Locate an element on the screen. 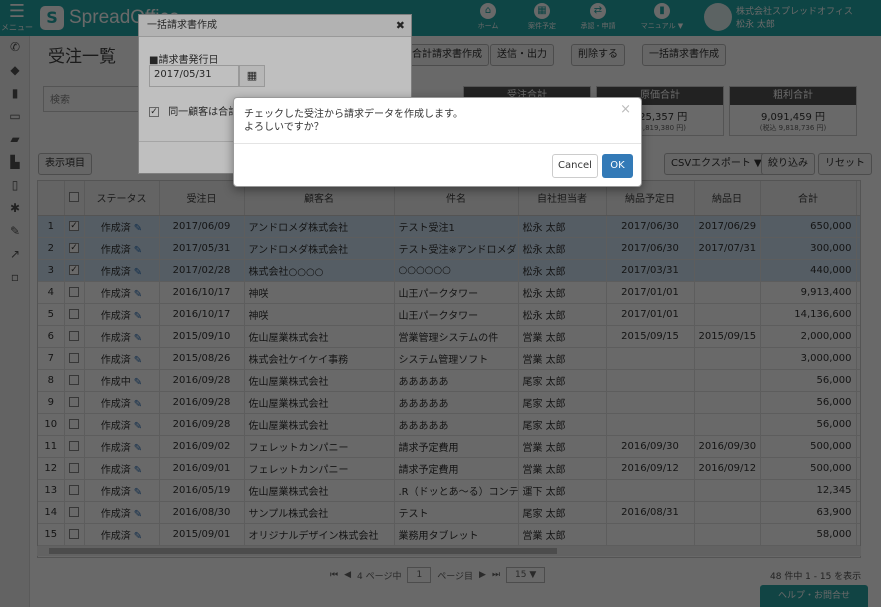  confirm-line-1: チェックした受注から請求データを作成します。 is located at coordinates (353, 114).